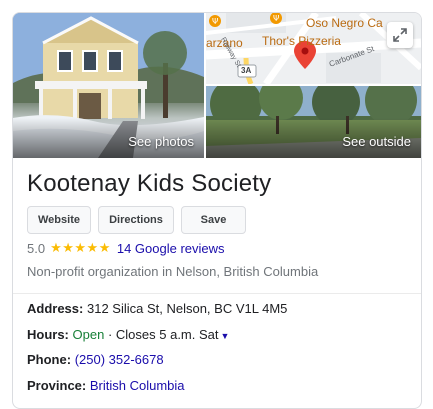 The image size is (433, 409). What do you see at coordinates (163, 334) in the screenshot?
I see `hours-detail: · Closes 5 a.m. Sat` at bounding box center [163, 334].